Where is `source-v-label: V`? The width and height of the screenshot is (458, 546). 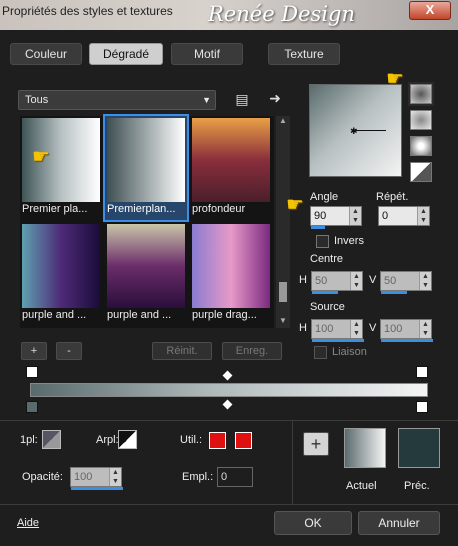
source-v-label: V is located at coordinates (373, 328).